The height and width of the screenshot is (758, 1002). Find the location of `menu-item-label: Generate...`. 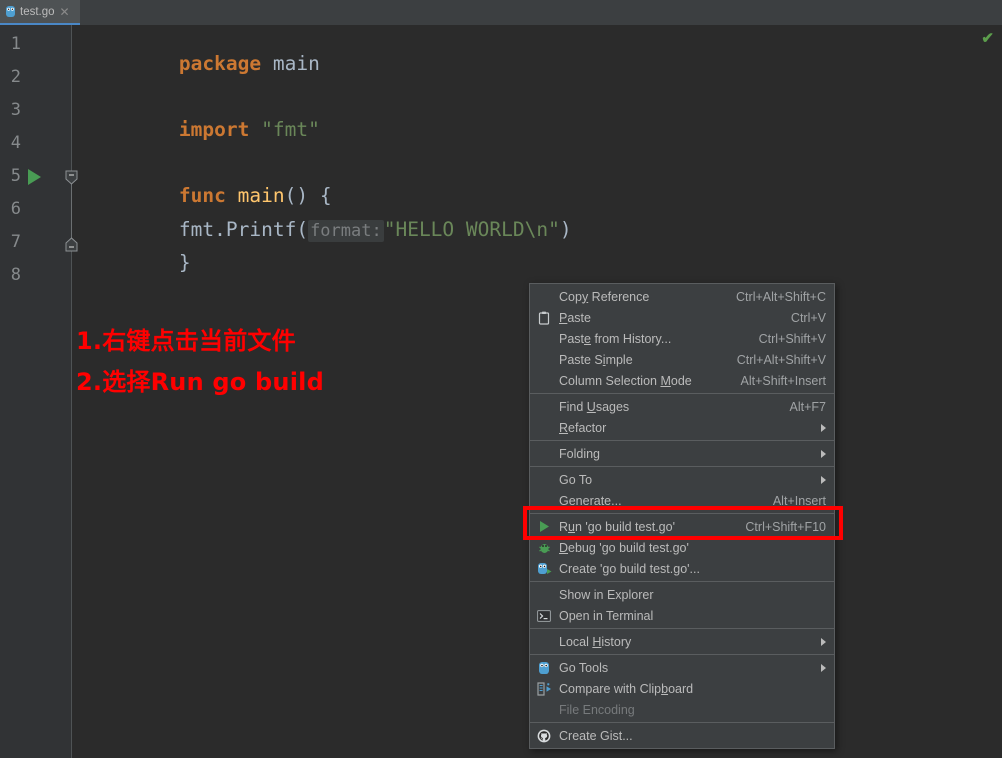

menu-item-label: Generate... is located at coordinates (590, 500).